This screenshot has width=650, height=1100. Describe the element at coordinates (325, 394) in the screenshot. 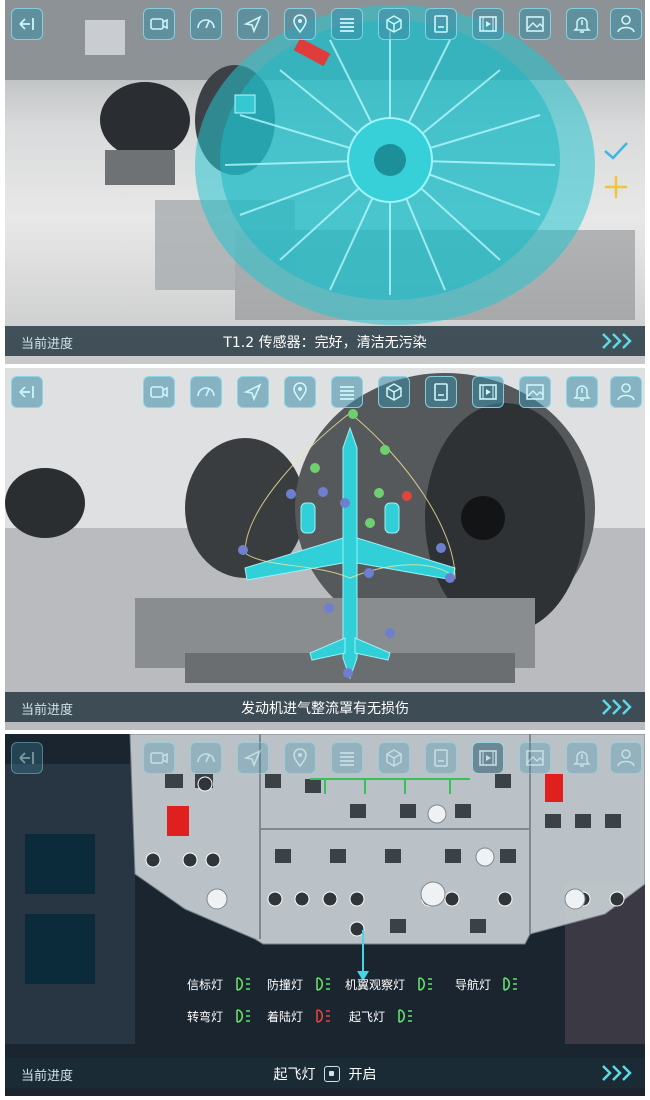

I see `toolbar-panel2` at that location.